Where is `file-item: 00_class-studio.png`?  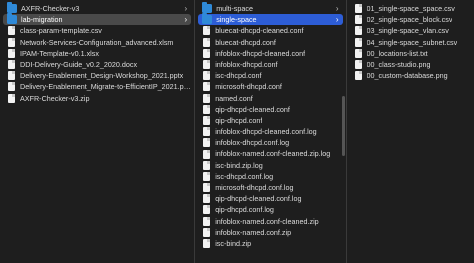 file-item: 00_class-studio.png is located at coordinates (410, 64).